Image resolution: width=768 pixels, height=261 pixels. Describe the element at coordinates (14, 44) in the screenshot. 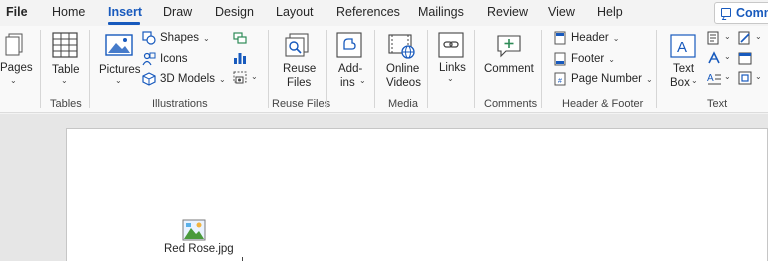

I see `pages-icon` at that location.